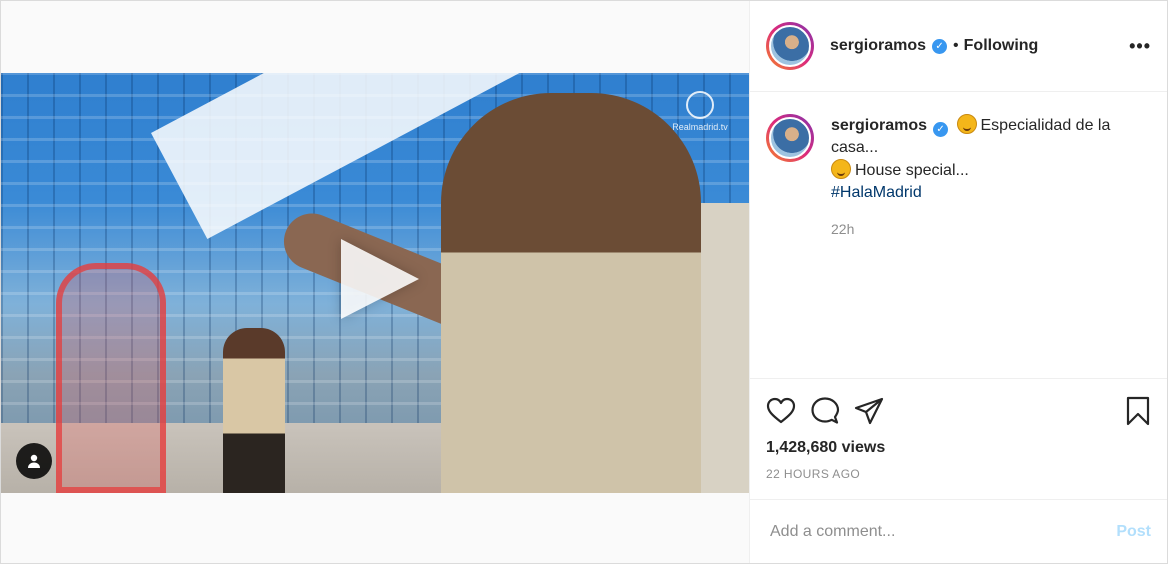 This screenshot has width=1168, height=564. I want to click on post-header: sergioramos ✓ • Following •••, so click(958, 46).